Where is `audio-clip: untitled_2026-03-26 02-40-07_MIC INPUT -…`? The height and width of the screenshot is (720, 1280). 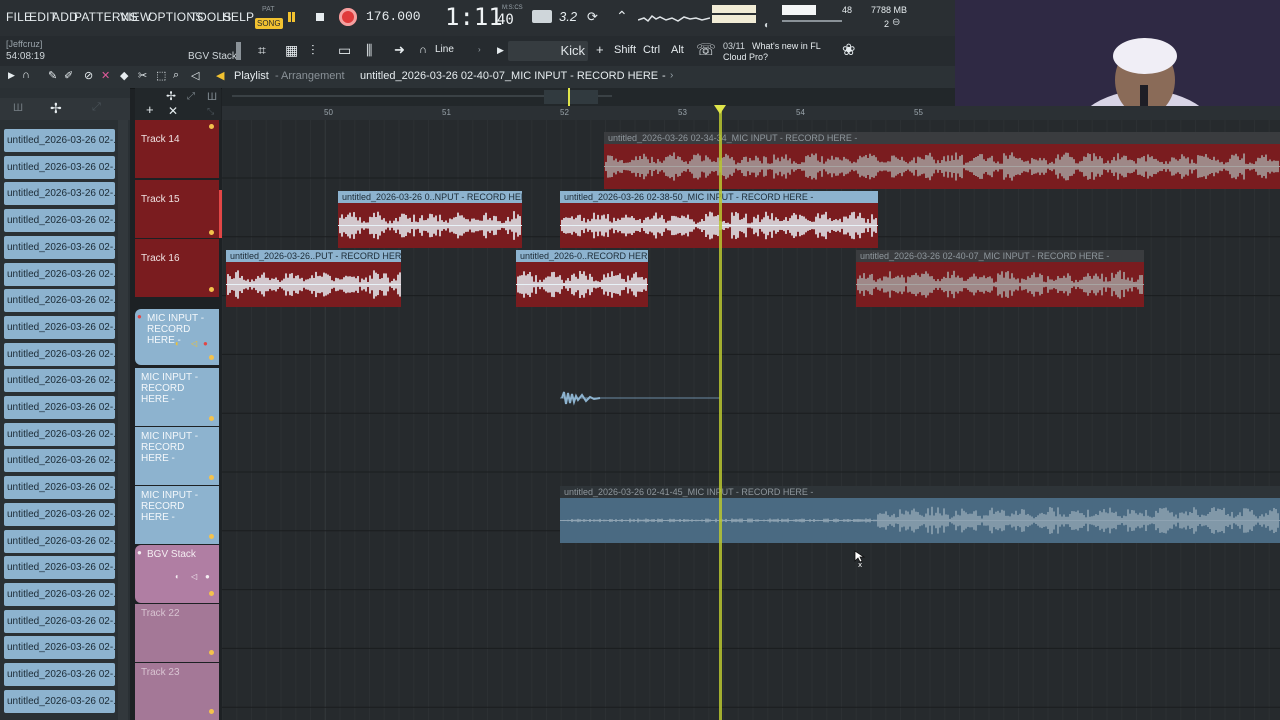
audio-clip: untitled_2026-03-26 02-40-07_MIC INPUT -… is located at coordinates (1000, 278).